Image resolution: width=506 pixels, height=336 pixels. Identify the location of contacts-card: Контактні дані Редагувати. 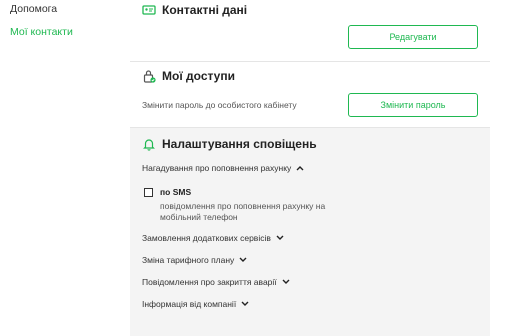
(310, 31).